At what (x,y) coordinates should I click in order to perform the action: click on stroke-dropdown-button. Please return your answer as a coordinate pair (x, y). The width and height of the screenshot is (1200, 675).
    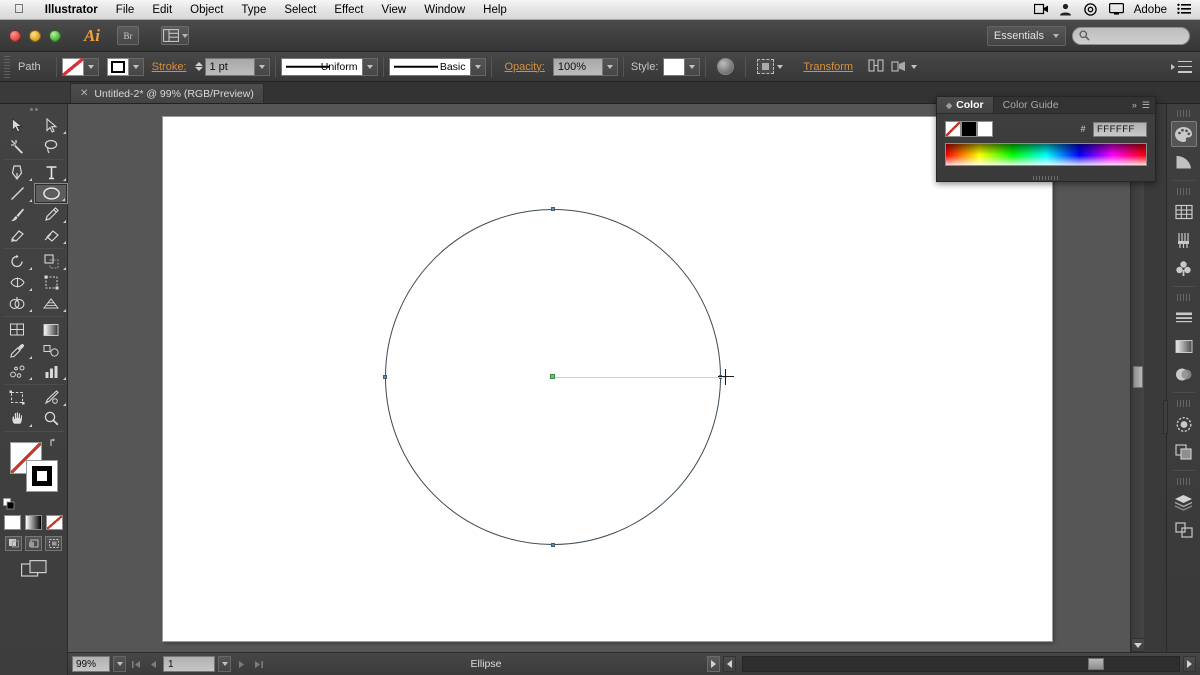
    Looking at the image, I should click on (136, 66).